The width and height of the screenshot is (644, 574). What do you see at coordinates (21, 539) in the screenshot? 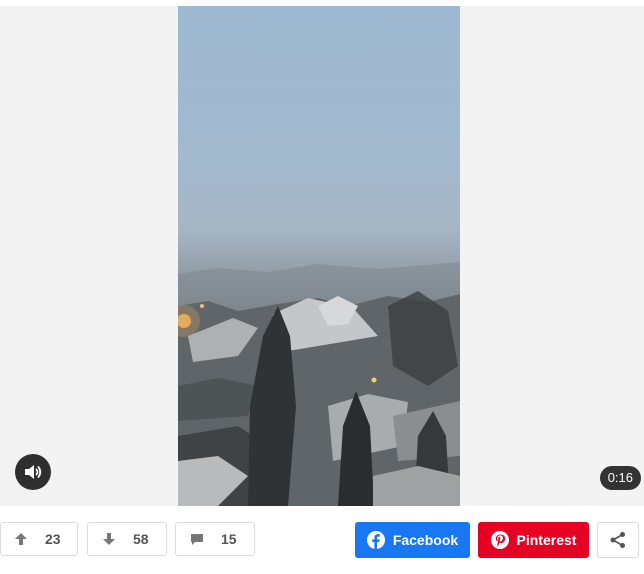
I see `arrow-up-icon` at bounding box center [21, 539].